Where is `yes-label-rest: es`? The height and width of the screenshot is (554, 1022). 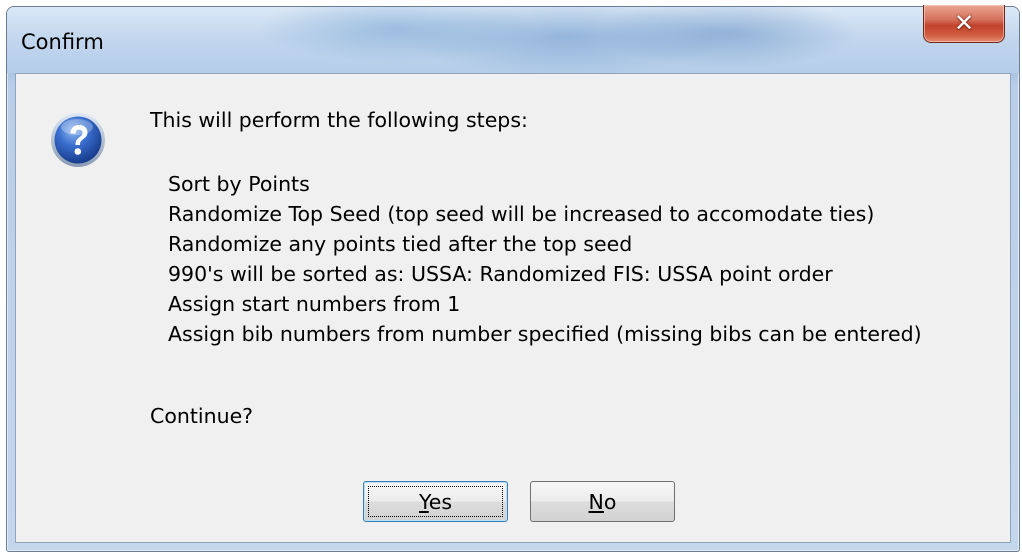
yes-label-rest: es is located at coordinates (440, 501).